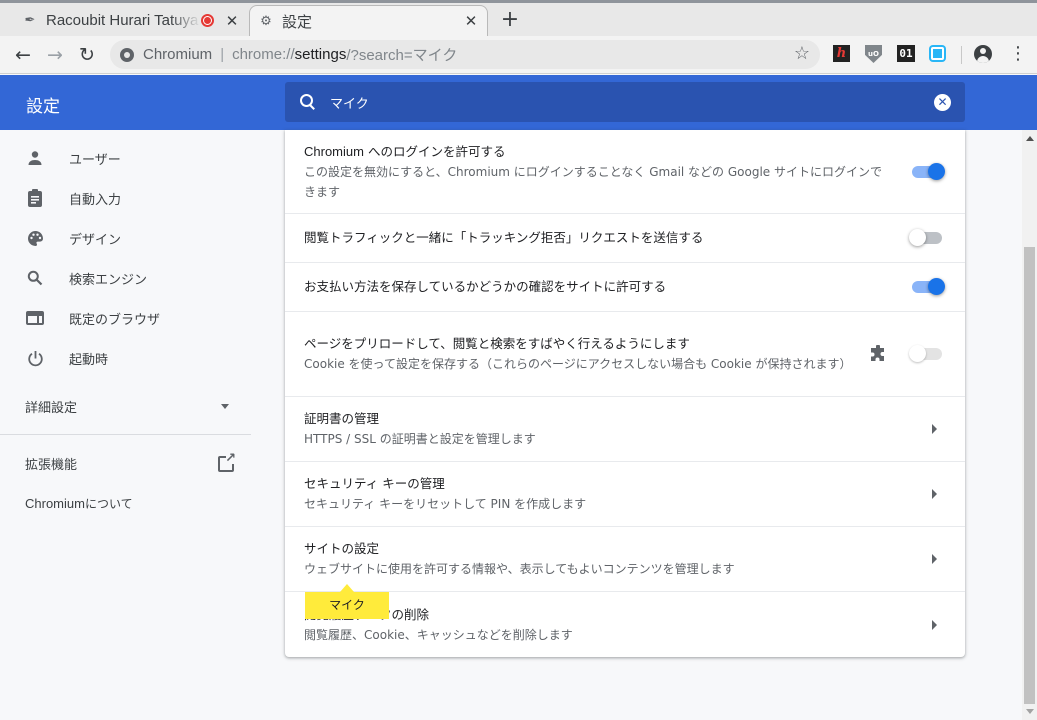 This screenshot has width=1037, height=720. What do you see at coordinates (35, 318) in the screenshot?
I see `browser-window-icon` at bounding box center [35, 318].